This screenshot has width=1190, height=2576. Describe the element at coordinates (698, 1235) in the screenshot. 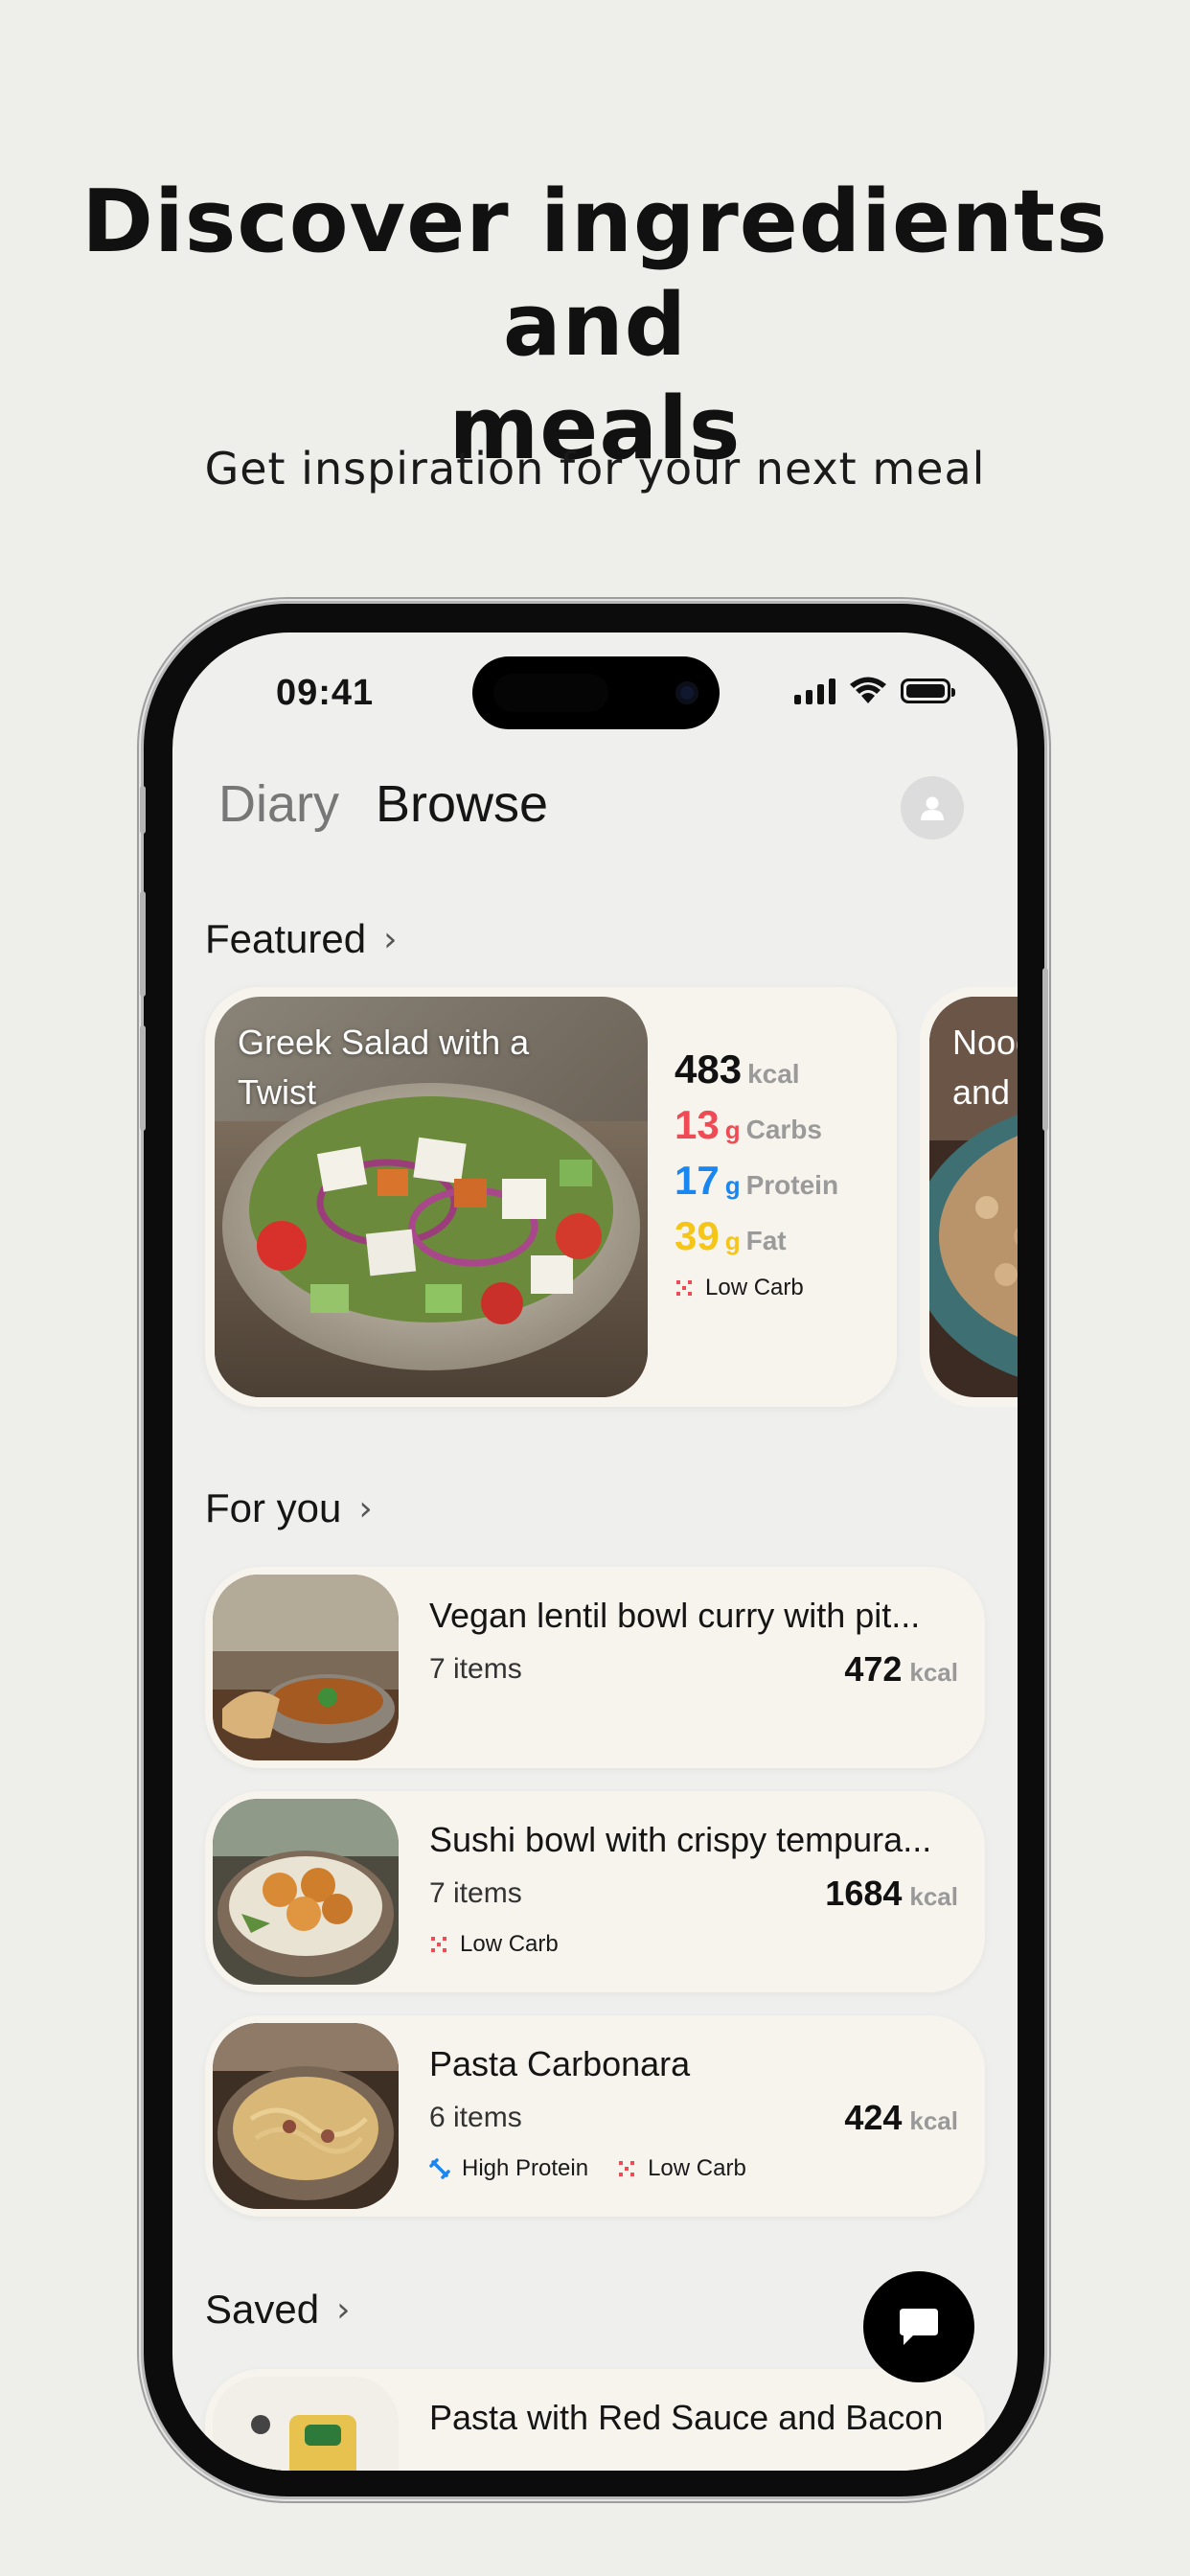

I see `fat-value: 39` at that location.